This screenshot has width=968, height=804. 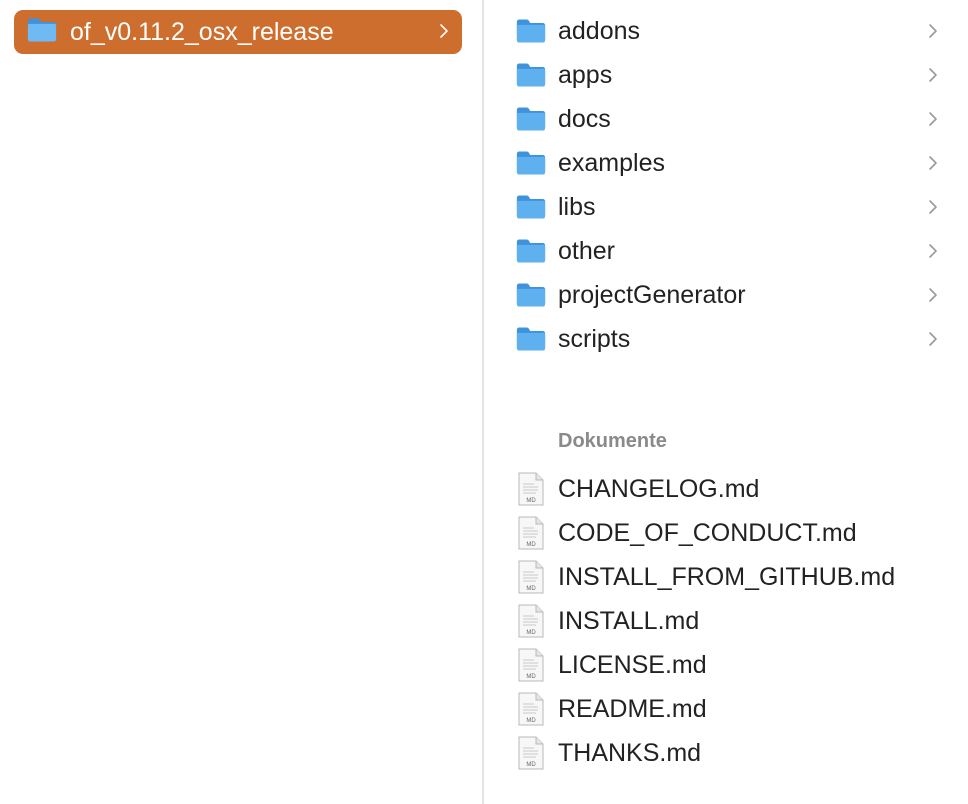 I want to click on folder-row-scripts: scripts, so click(x=731, y=339).